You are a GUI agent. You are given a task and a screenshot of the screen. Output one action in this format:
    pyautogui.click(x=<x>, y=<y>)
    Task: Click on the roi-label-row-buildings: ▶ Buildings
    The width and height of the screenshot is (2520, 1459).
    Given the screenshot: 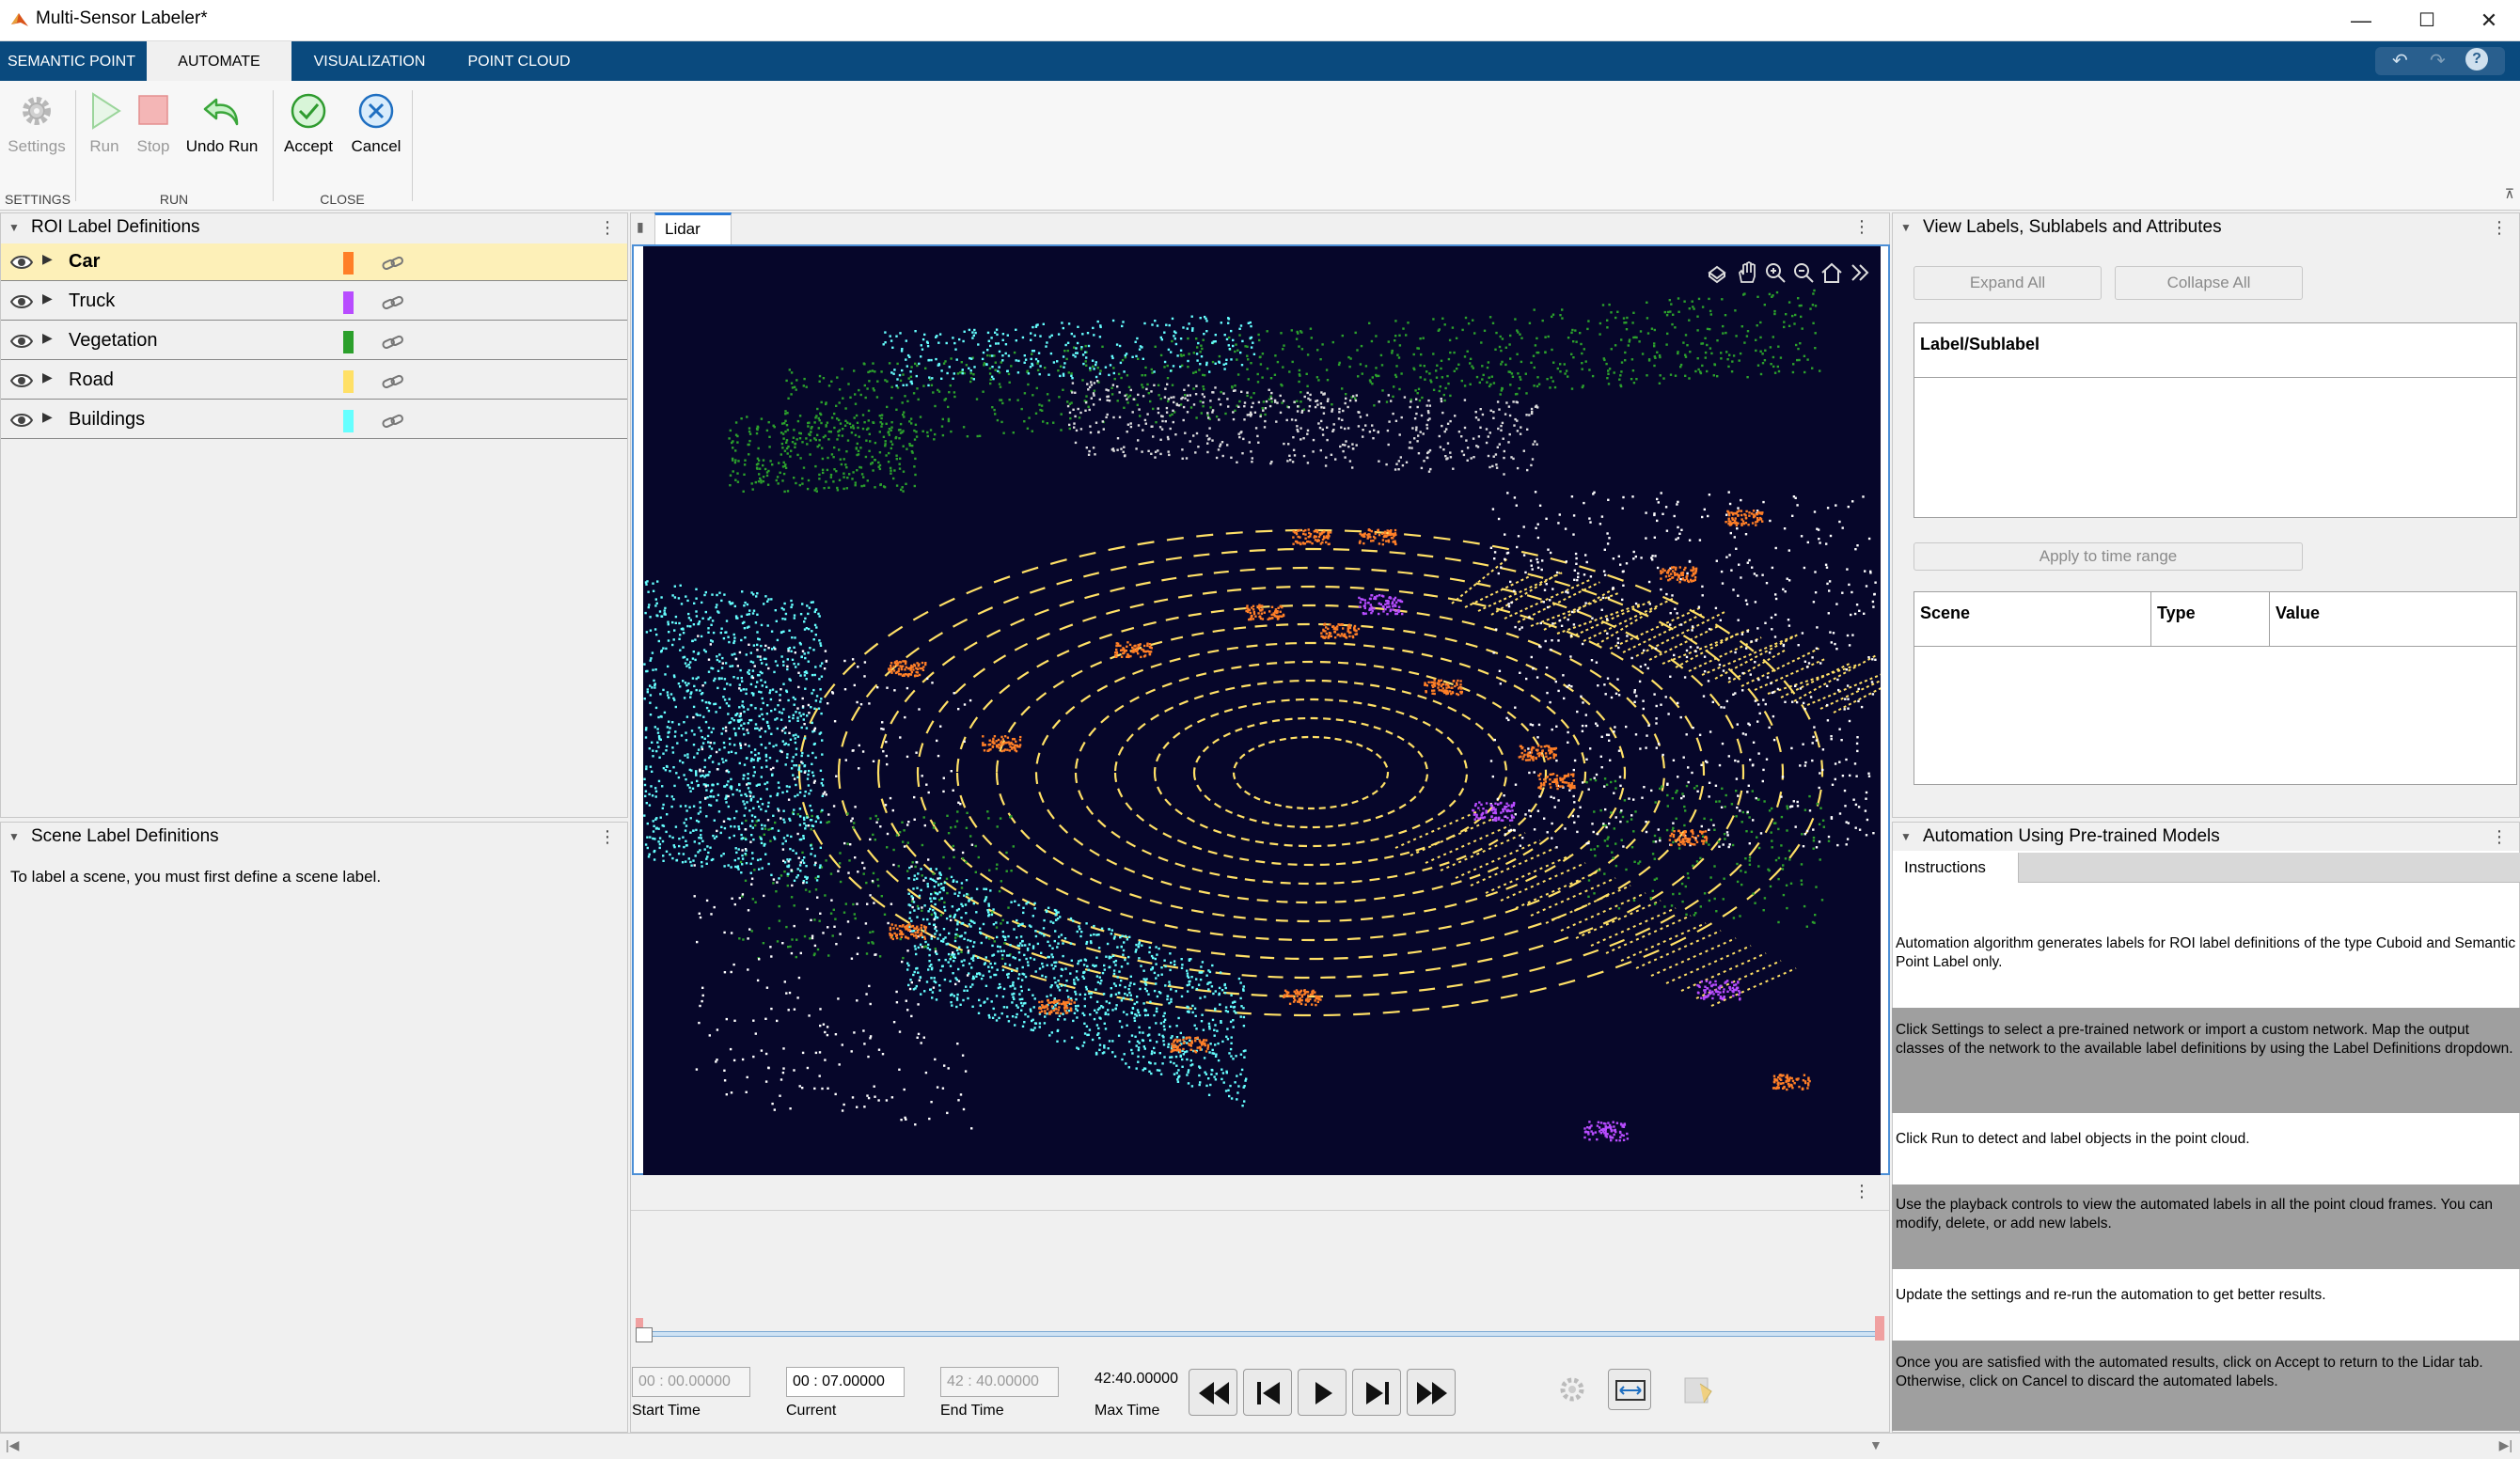 What is the action you would take?
    pyautogui.click(x=314, y=420)
    